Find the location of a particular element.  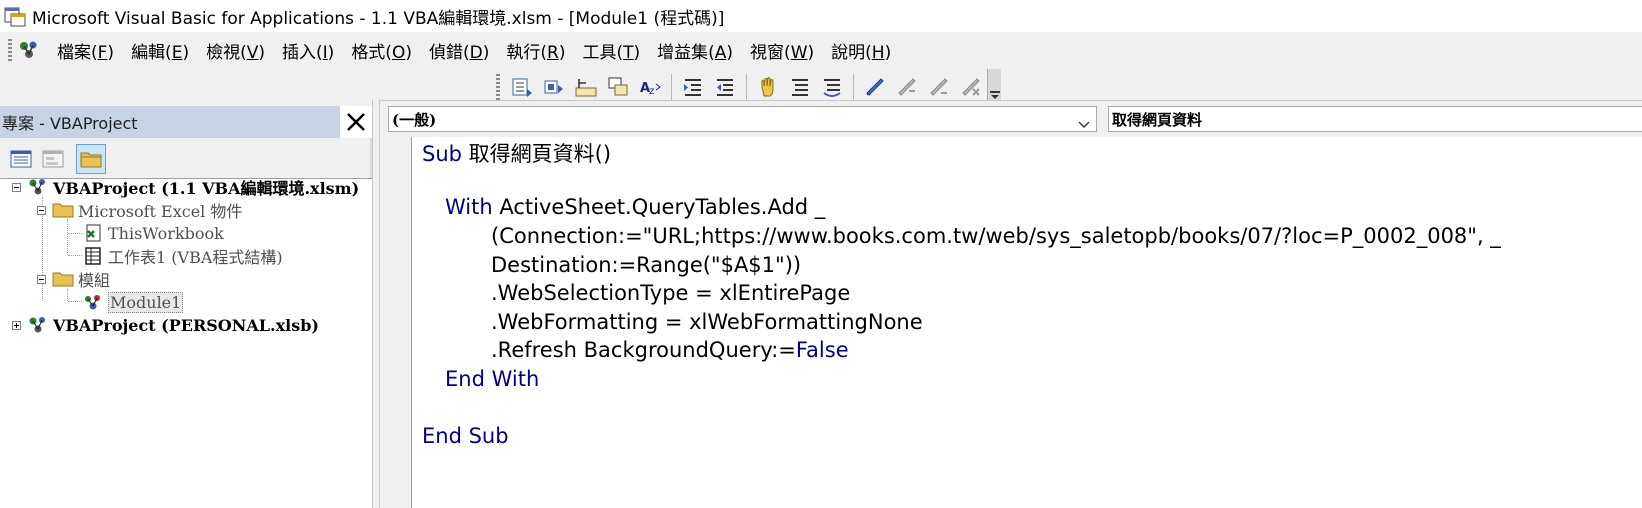

toggle-breakpoint-icon is located at coordinates (768, 87).